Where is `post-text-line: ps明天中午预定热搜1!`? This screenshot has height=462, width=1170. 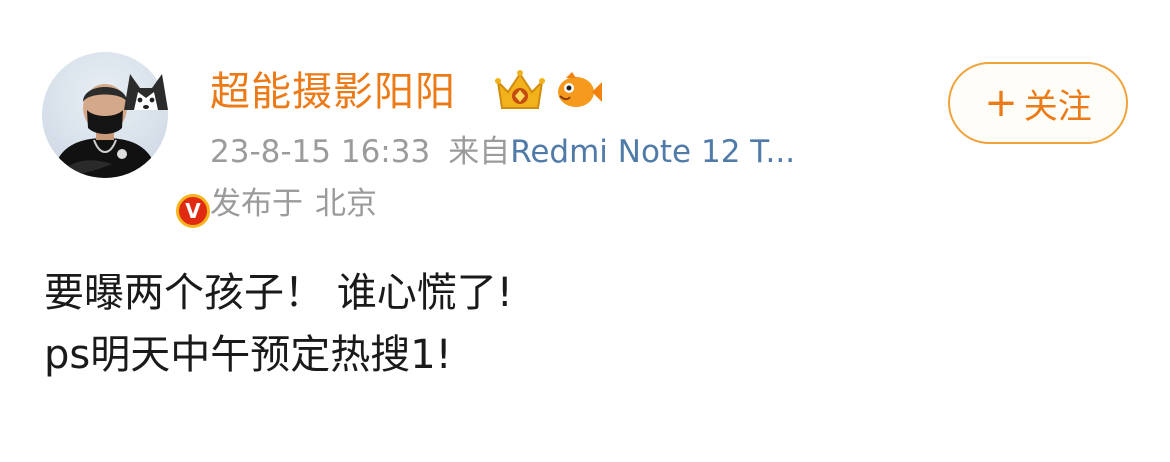
post-text-line: ps明天中午预定热搜1! is located at coordinates (248, 355).